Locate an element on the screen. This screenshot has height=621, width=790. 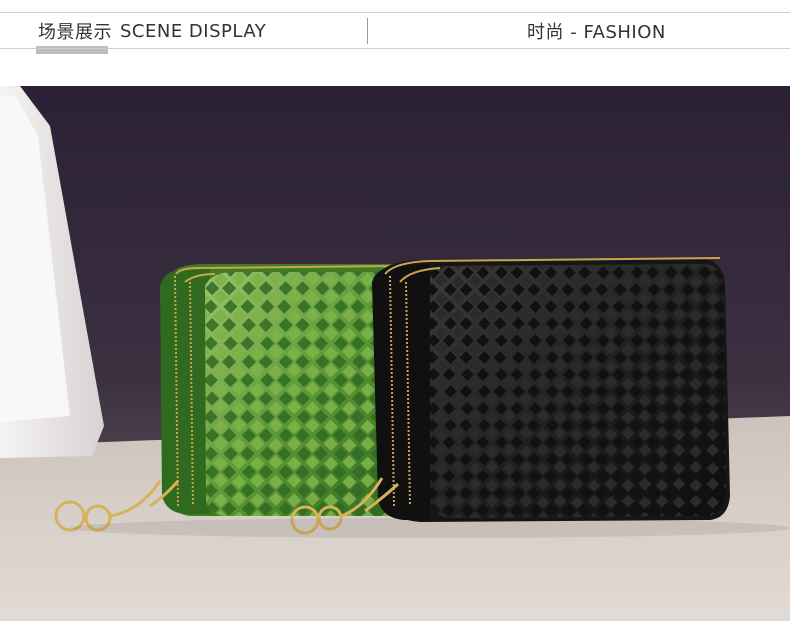
section-title-cn: 场景展示 is located at coordinates (75, 32).